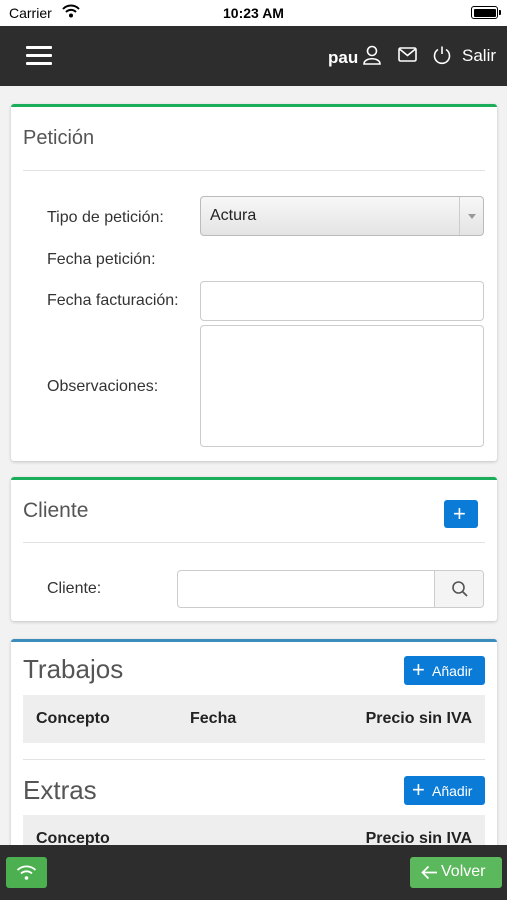 This screenshot has width=507, height=900. I want to click on panel-title-peticion: Petición, so click(59, 138).